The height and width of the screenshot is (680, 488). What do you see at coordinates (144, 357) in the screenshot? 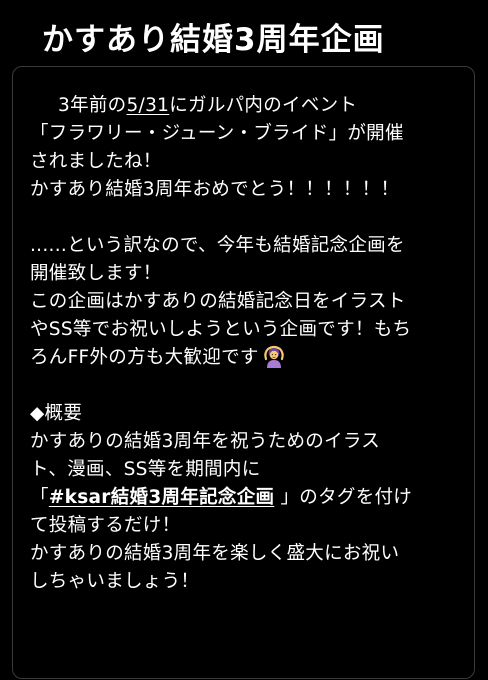
I see `text-fragment: ろんFF外の方も大歓迎です` at bounding box center [144, 357].